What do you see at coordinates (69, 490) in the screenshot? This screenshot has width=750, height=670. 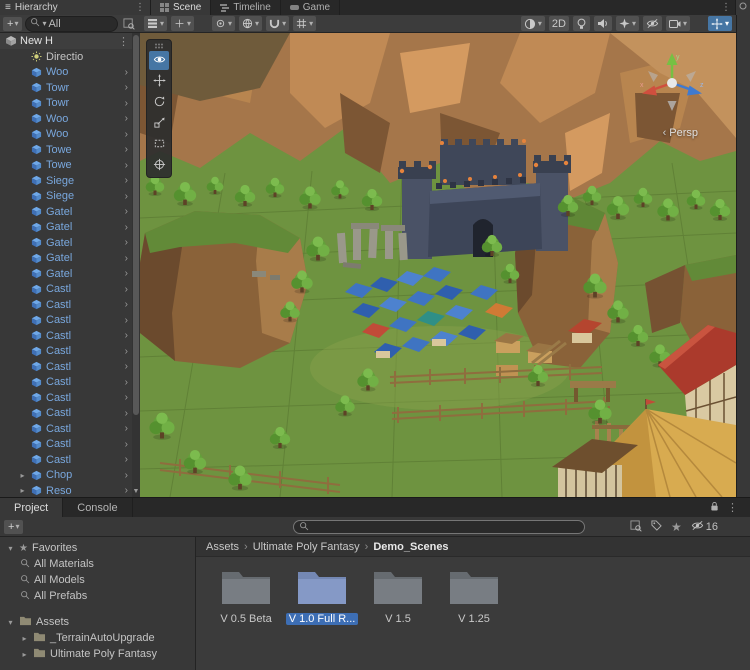 I see `hierarchy-item: ▸ Reso ›` at bounding box center [69, 490].